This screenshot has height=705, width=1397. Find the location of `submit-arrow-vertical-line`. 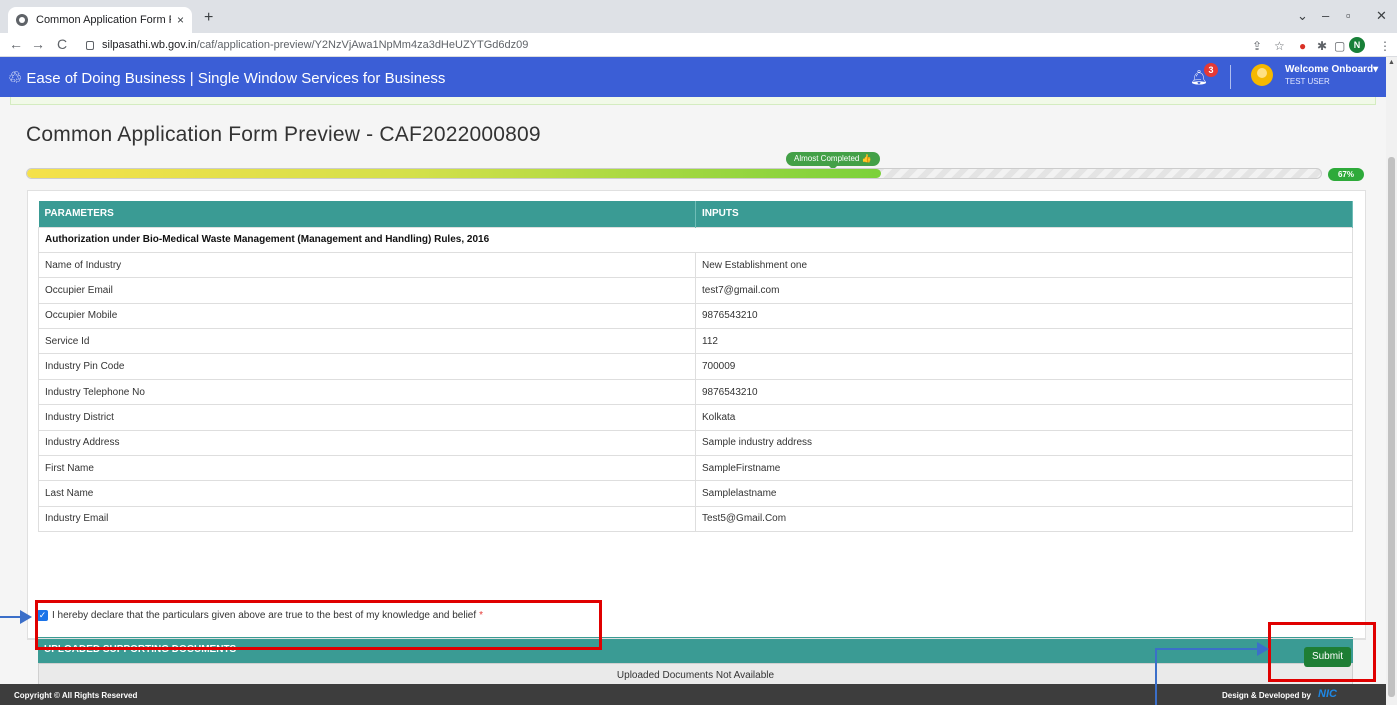

submit-arrow-vertical-line is located at coordinates (1156, 676).